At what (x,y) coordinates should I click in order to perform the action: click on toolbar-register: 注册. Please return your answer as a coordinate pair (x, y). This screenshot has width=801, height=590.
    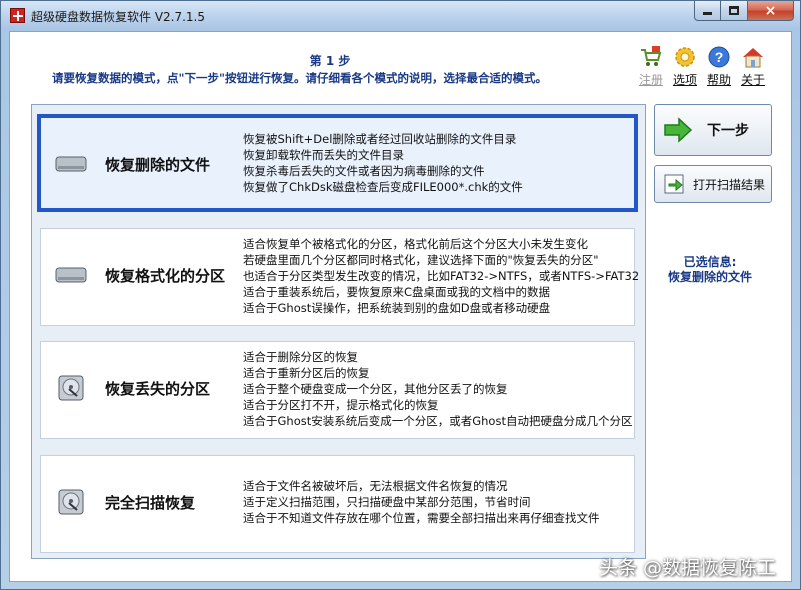
    Looking at the image, I should click on (651, 66).